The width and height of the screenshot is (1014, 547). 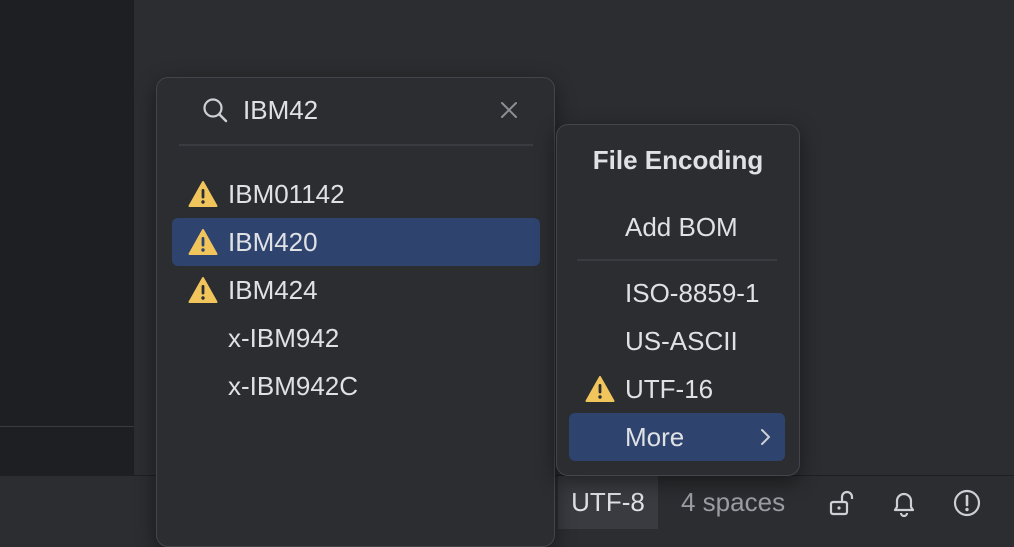 What do you see at coordinates (904, 503) in the screenshot?
I see `notifications-bell-icon` at bounding box center [904, 503].